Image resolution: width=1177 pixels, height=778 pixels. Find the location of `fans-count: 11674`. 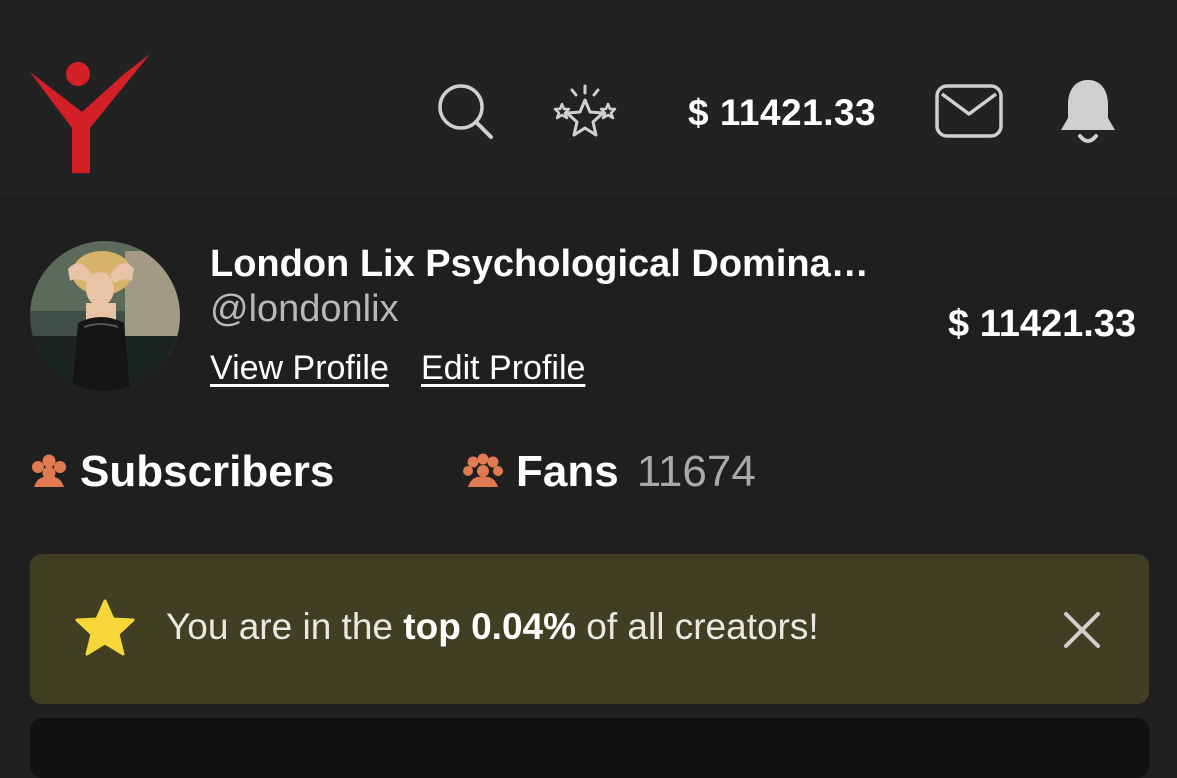

fans-count: 11674 is located at coordinates (696, 471).